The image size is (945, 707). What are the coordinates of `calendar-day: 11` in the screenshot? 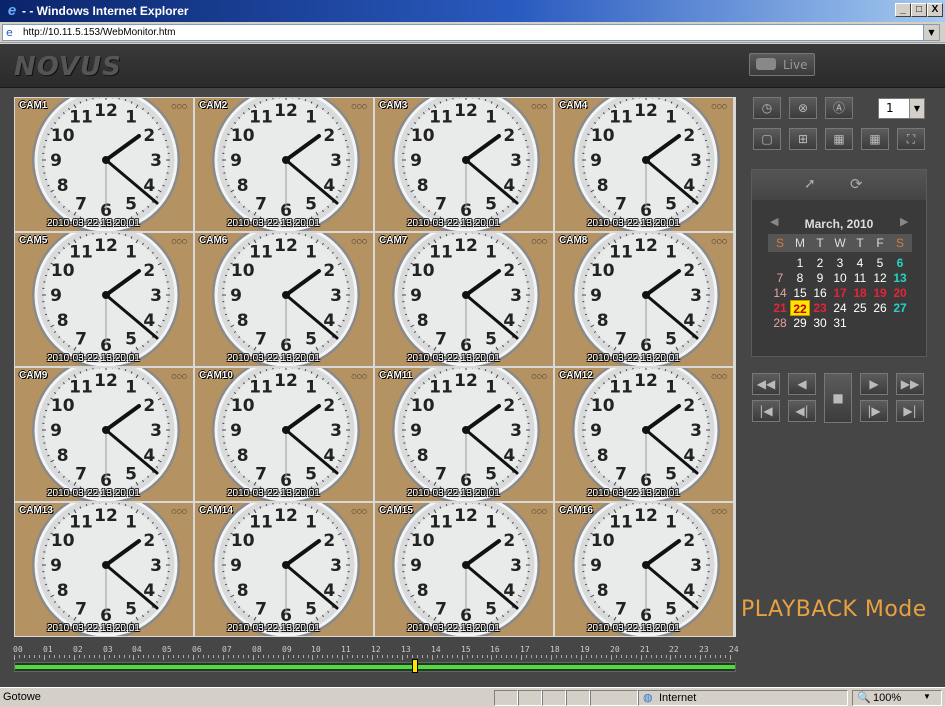 It's located at (860, 278).